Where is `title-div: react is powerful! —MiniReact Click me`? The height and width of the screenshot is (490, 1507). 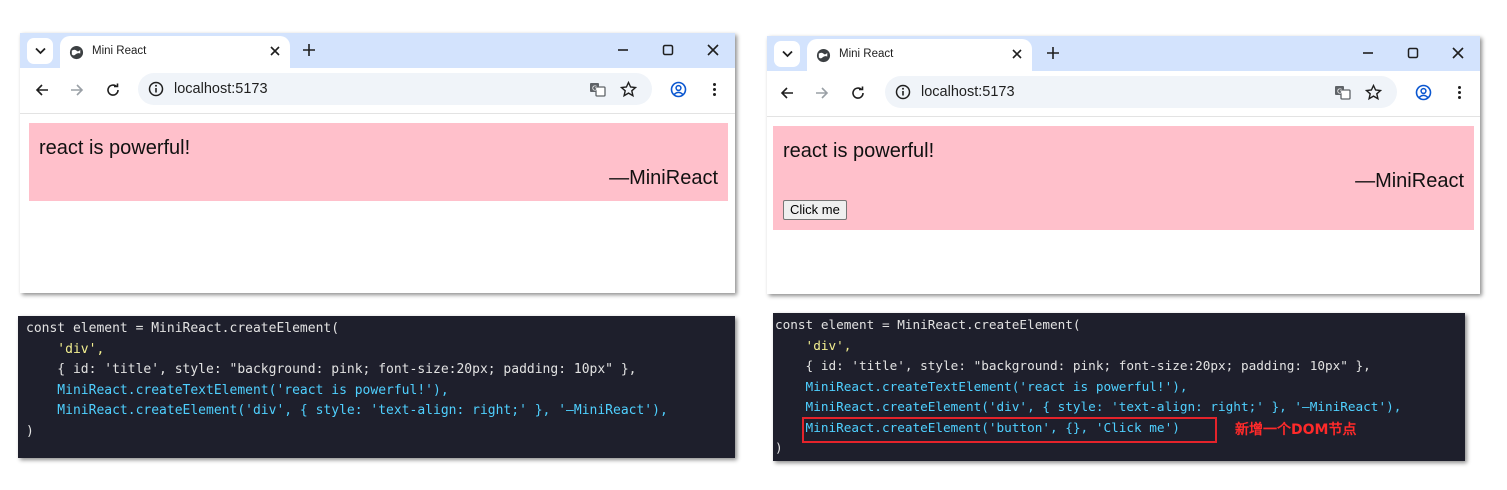 title-div: react is powerful! —MiniReact Click me is located at coordinates (1123, 178).